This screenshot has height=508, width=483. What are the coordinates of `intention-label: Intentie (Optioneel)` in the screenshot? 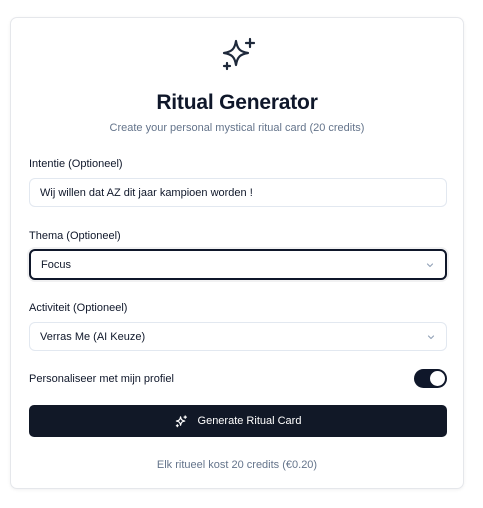 It's located at (76, 164).